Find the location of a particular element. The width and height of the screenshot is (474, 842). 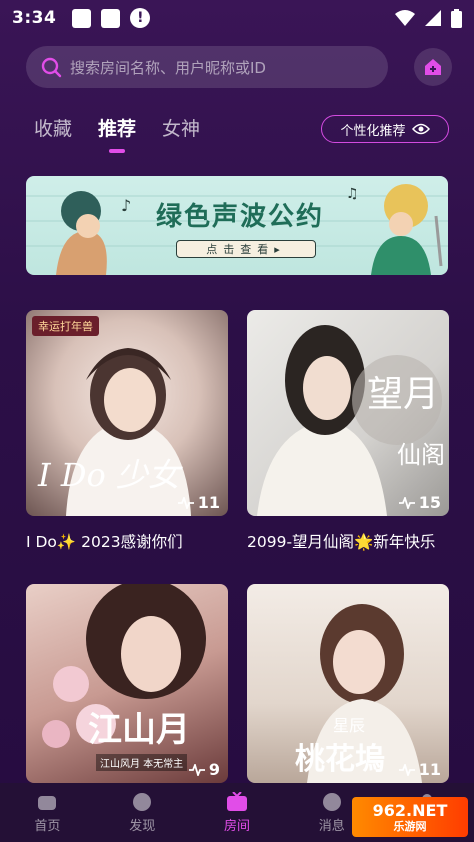

room-cover: 江山月 江山风月 本无常主 9 is located at coordinates (127, 683).